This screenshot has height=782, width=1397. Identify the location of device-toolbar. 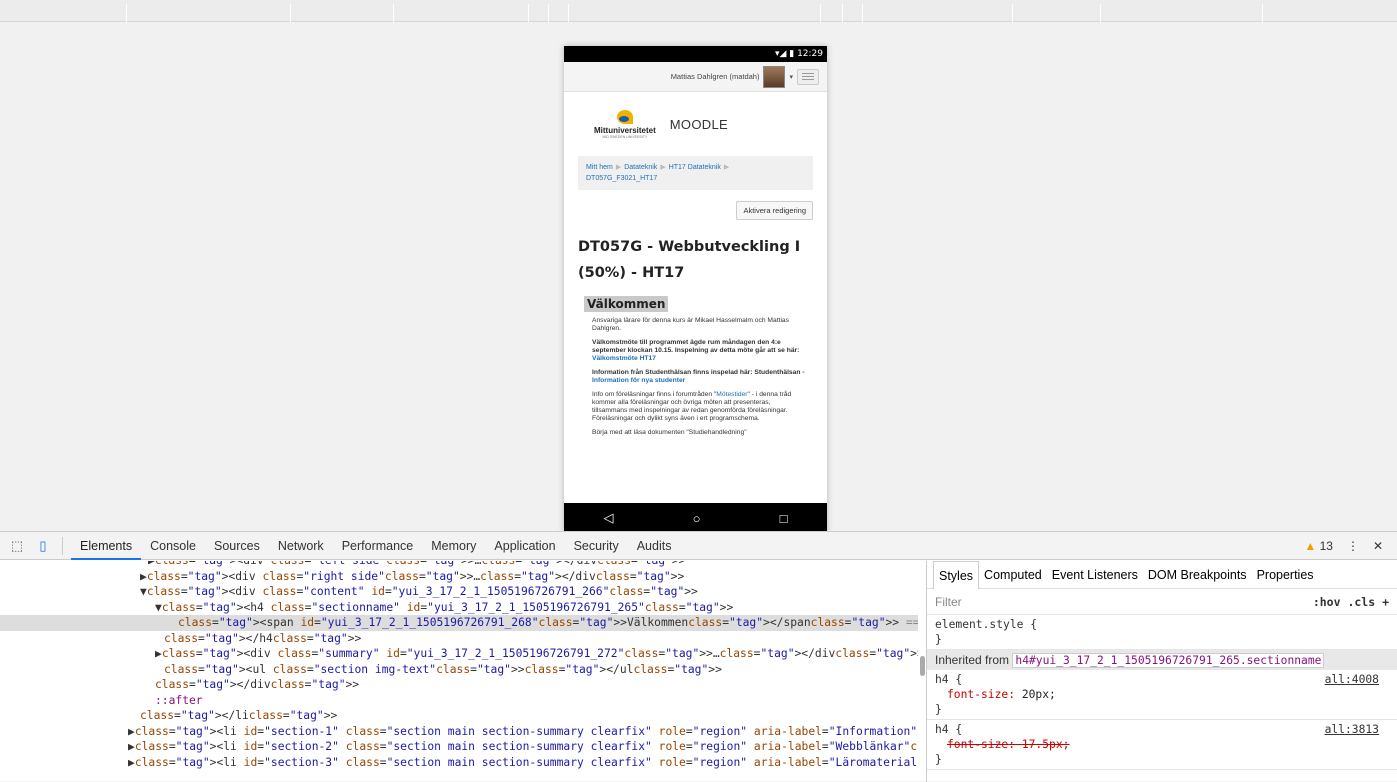
(698, 11).